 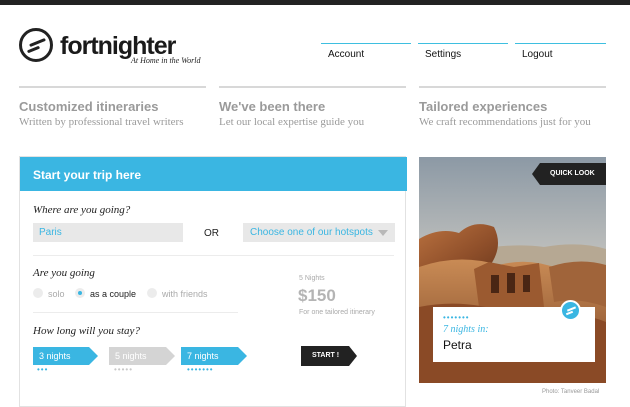 What do you see at coordinates (292, 122) in the screenshot?
I see `feature-subtitle: Let our local expertise guide you` at bounding box center [292, 122].